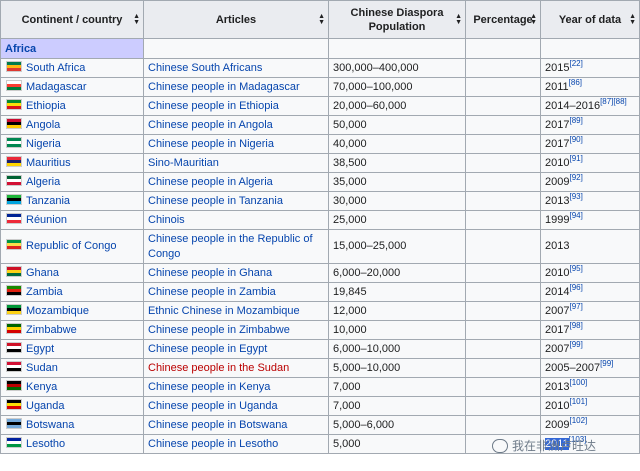  Describe the element at coordinates (72, 220) in the screenshot. I see `country-cell: Réunion` at that location.